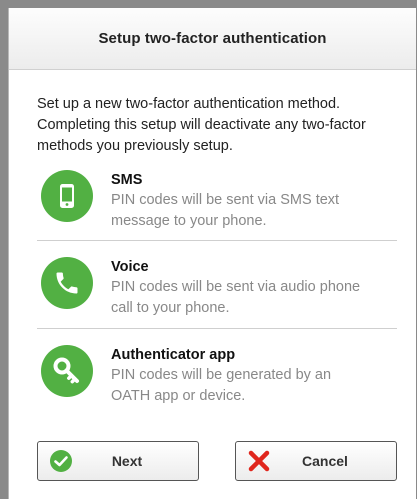 This screenshot has width=417, height=499. Describe the element at coordinates (173, 355) in the screenshot. I see `method-title: Authenticator app` at that location.